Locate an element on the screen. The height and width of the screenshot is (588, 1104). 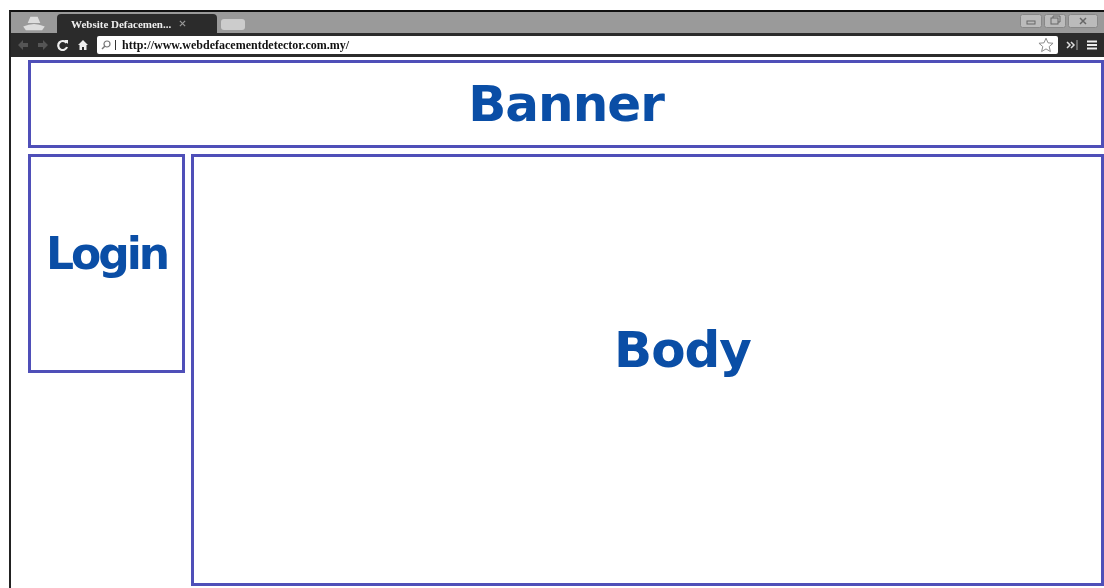
banner-label: Banner is located at coordinates (566, 104).